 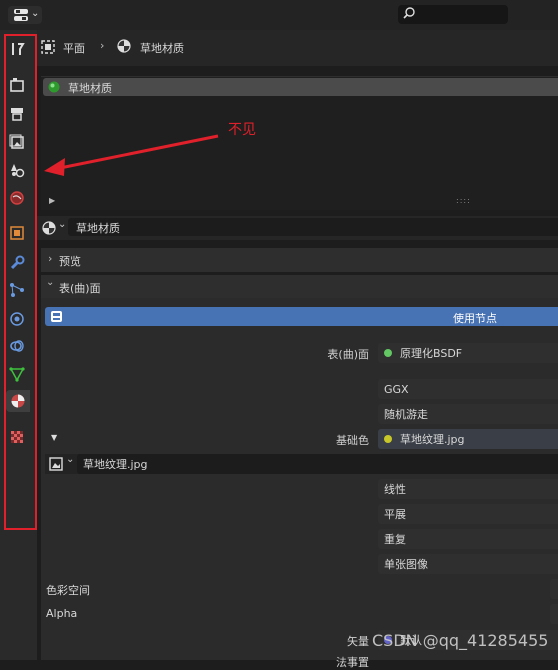 I want to click on subsurface-method-value: 随机游走, so click(x=406, y=414).